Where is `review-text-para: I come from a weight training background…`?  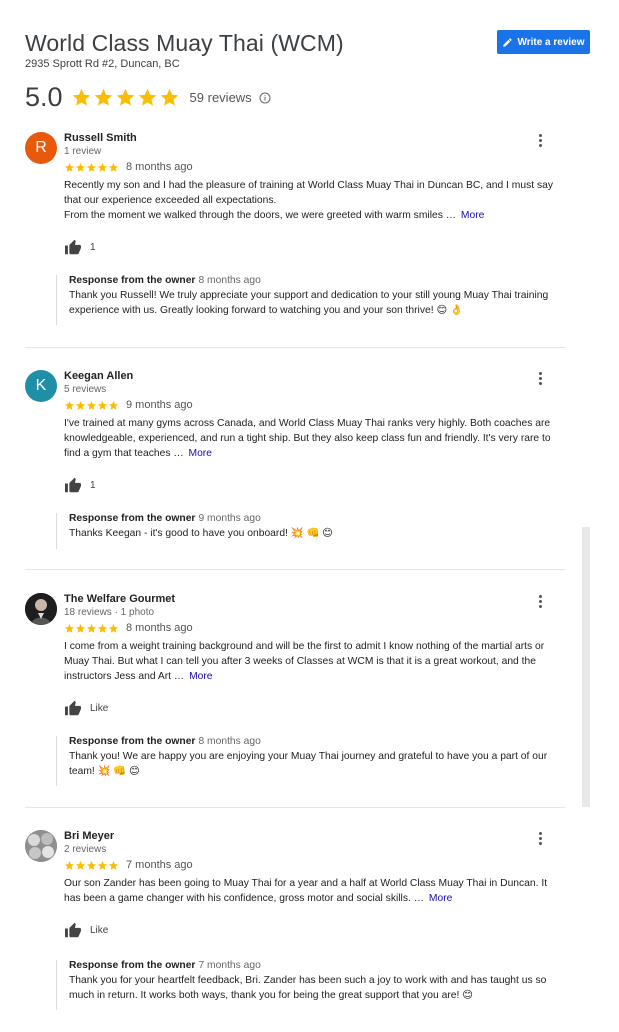
review-text-para: I come from a weight training background… is located at coordinates (304, 661).